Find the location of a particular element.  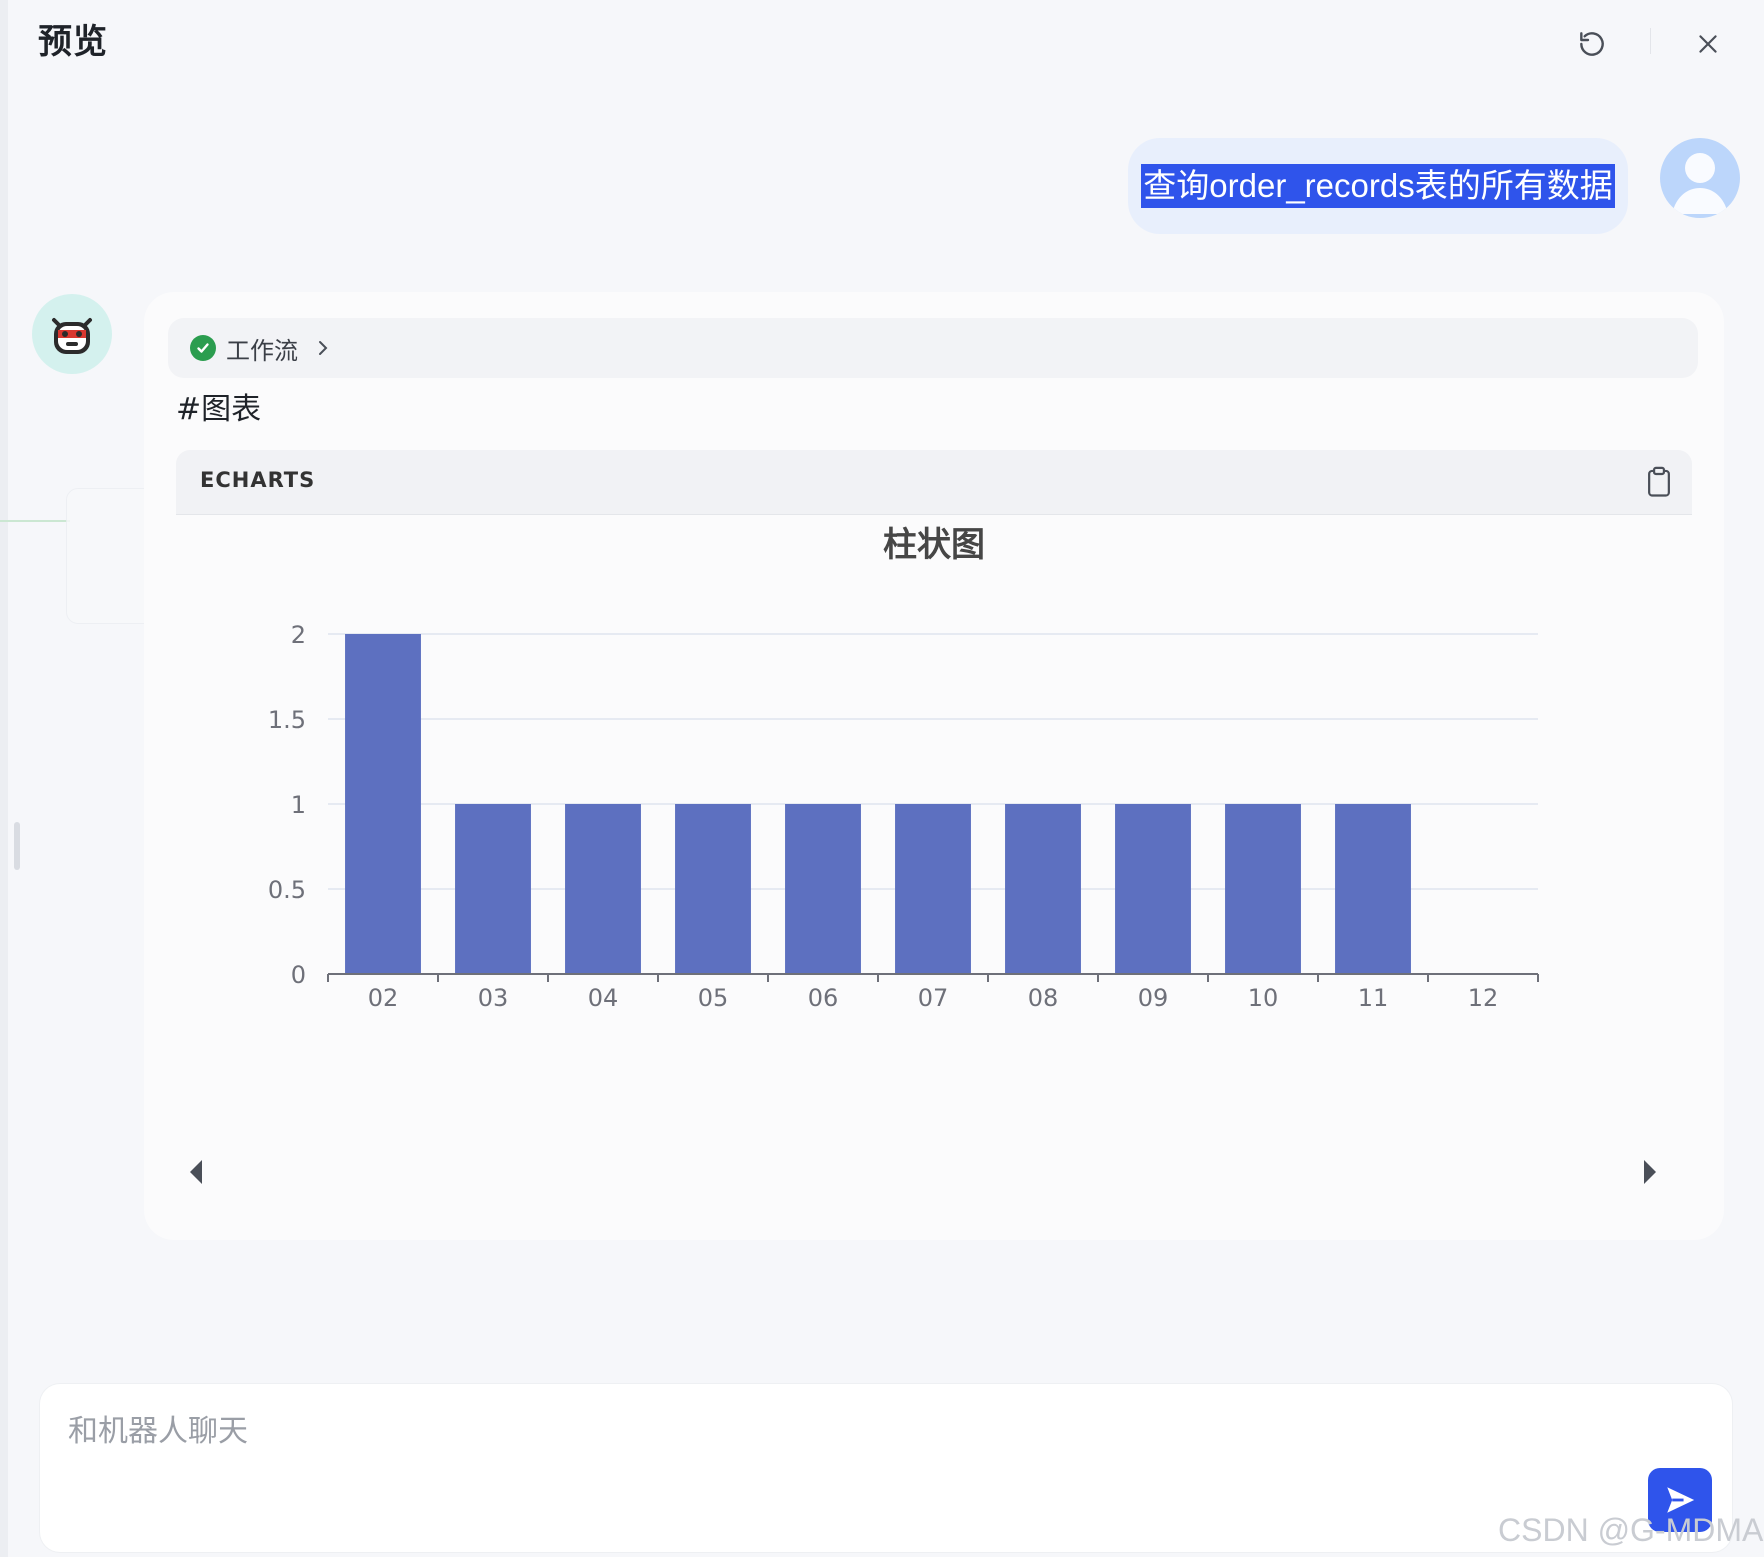

bot-avatar is located at coordinates (72, 334).